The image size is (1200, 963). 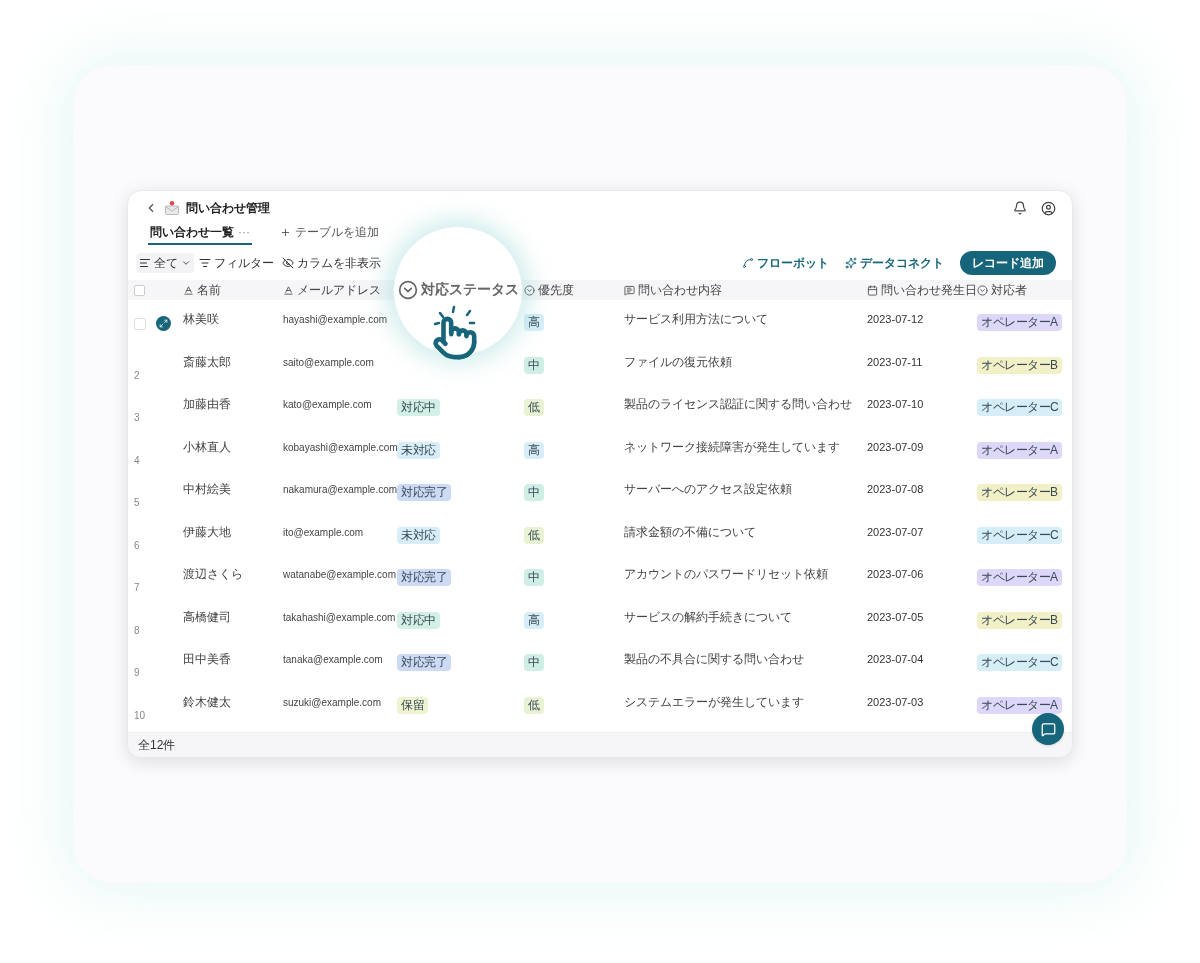 I want to click on table-cell: 加藤由香, so click(x=207, y=404).